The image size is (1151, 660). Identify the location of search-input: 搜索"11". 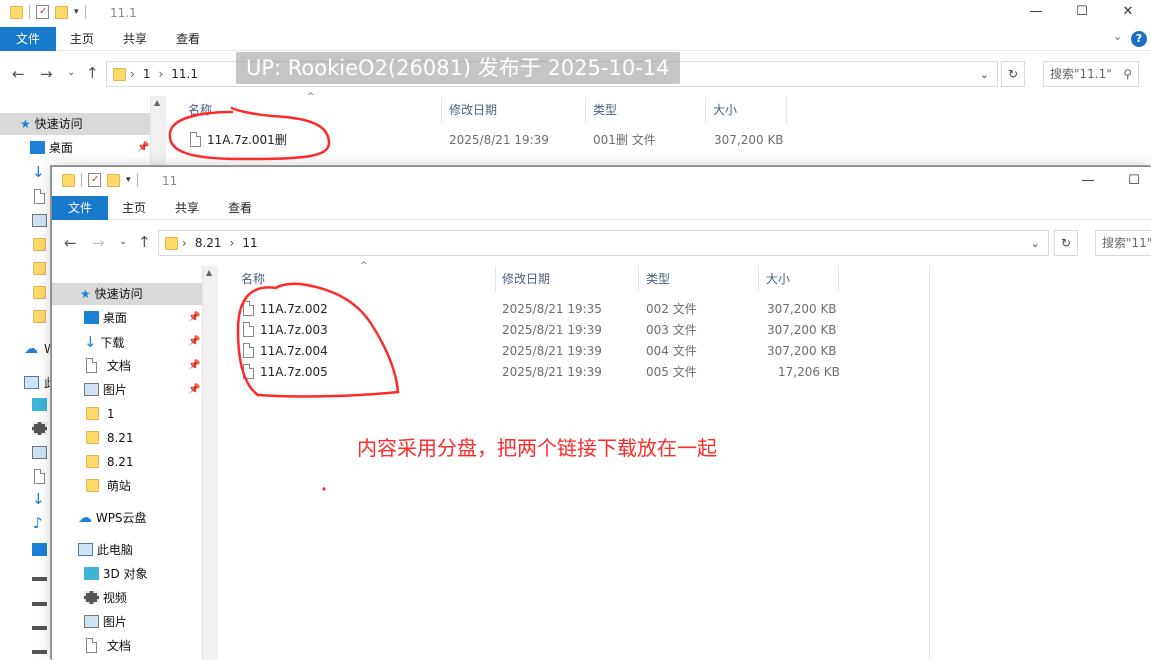
(1123, 243).